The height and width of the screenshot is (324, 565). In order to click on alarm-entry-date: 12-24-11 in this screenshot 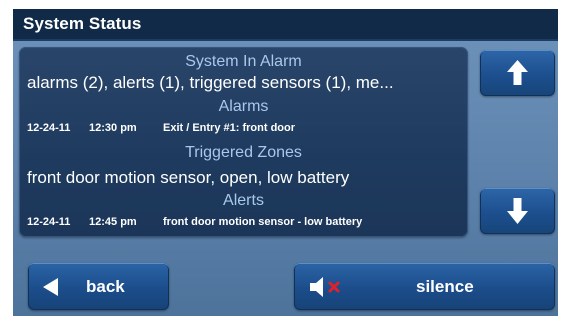, I will do `click(49, 128)`.